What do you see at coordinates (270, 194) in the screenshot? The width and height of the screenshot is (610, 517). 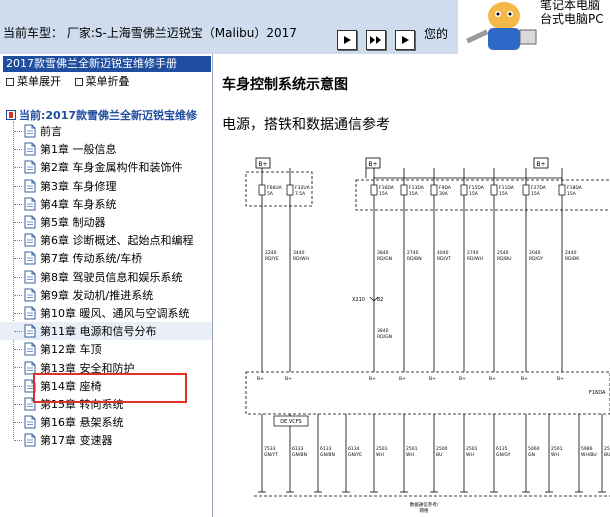 I see `fuse-rating: 5A` at bounding box center [270, 194].